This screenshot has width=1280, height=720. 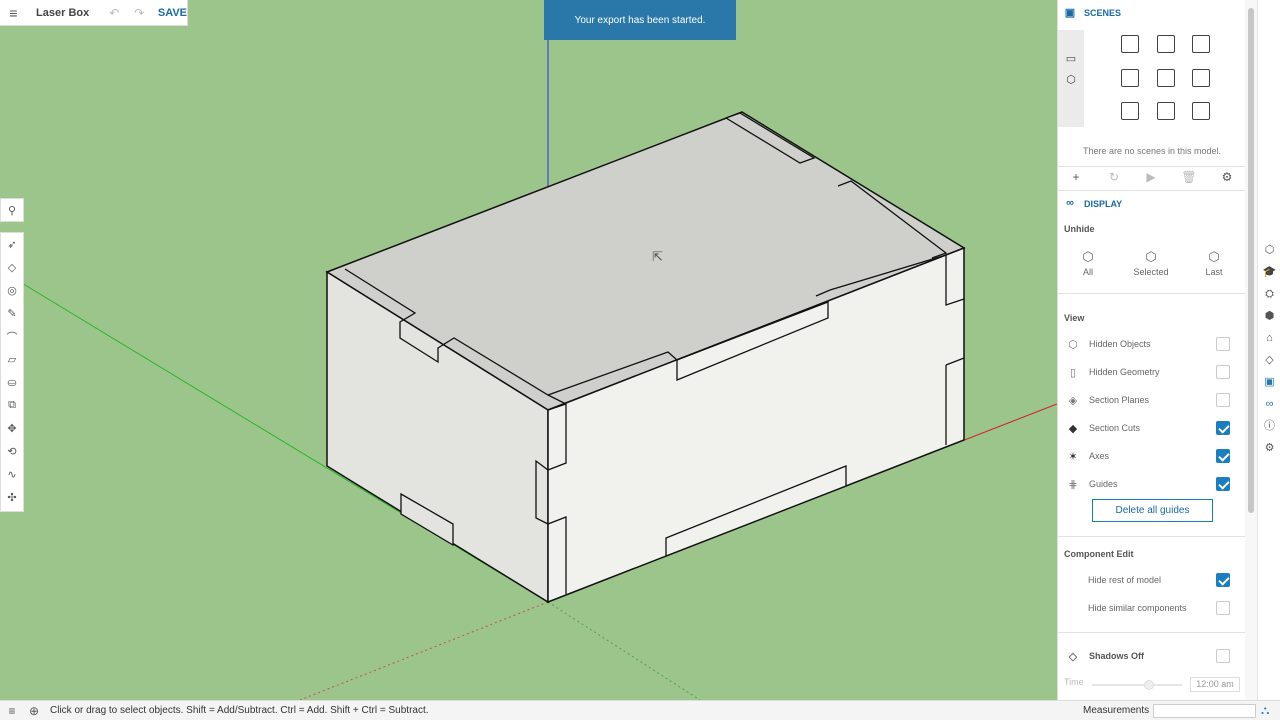 I want to click on materials-icon: ⬢, so click(x=1269, y=316).